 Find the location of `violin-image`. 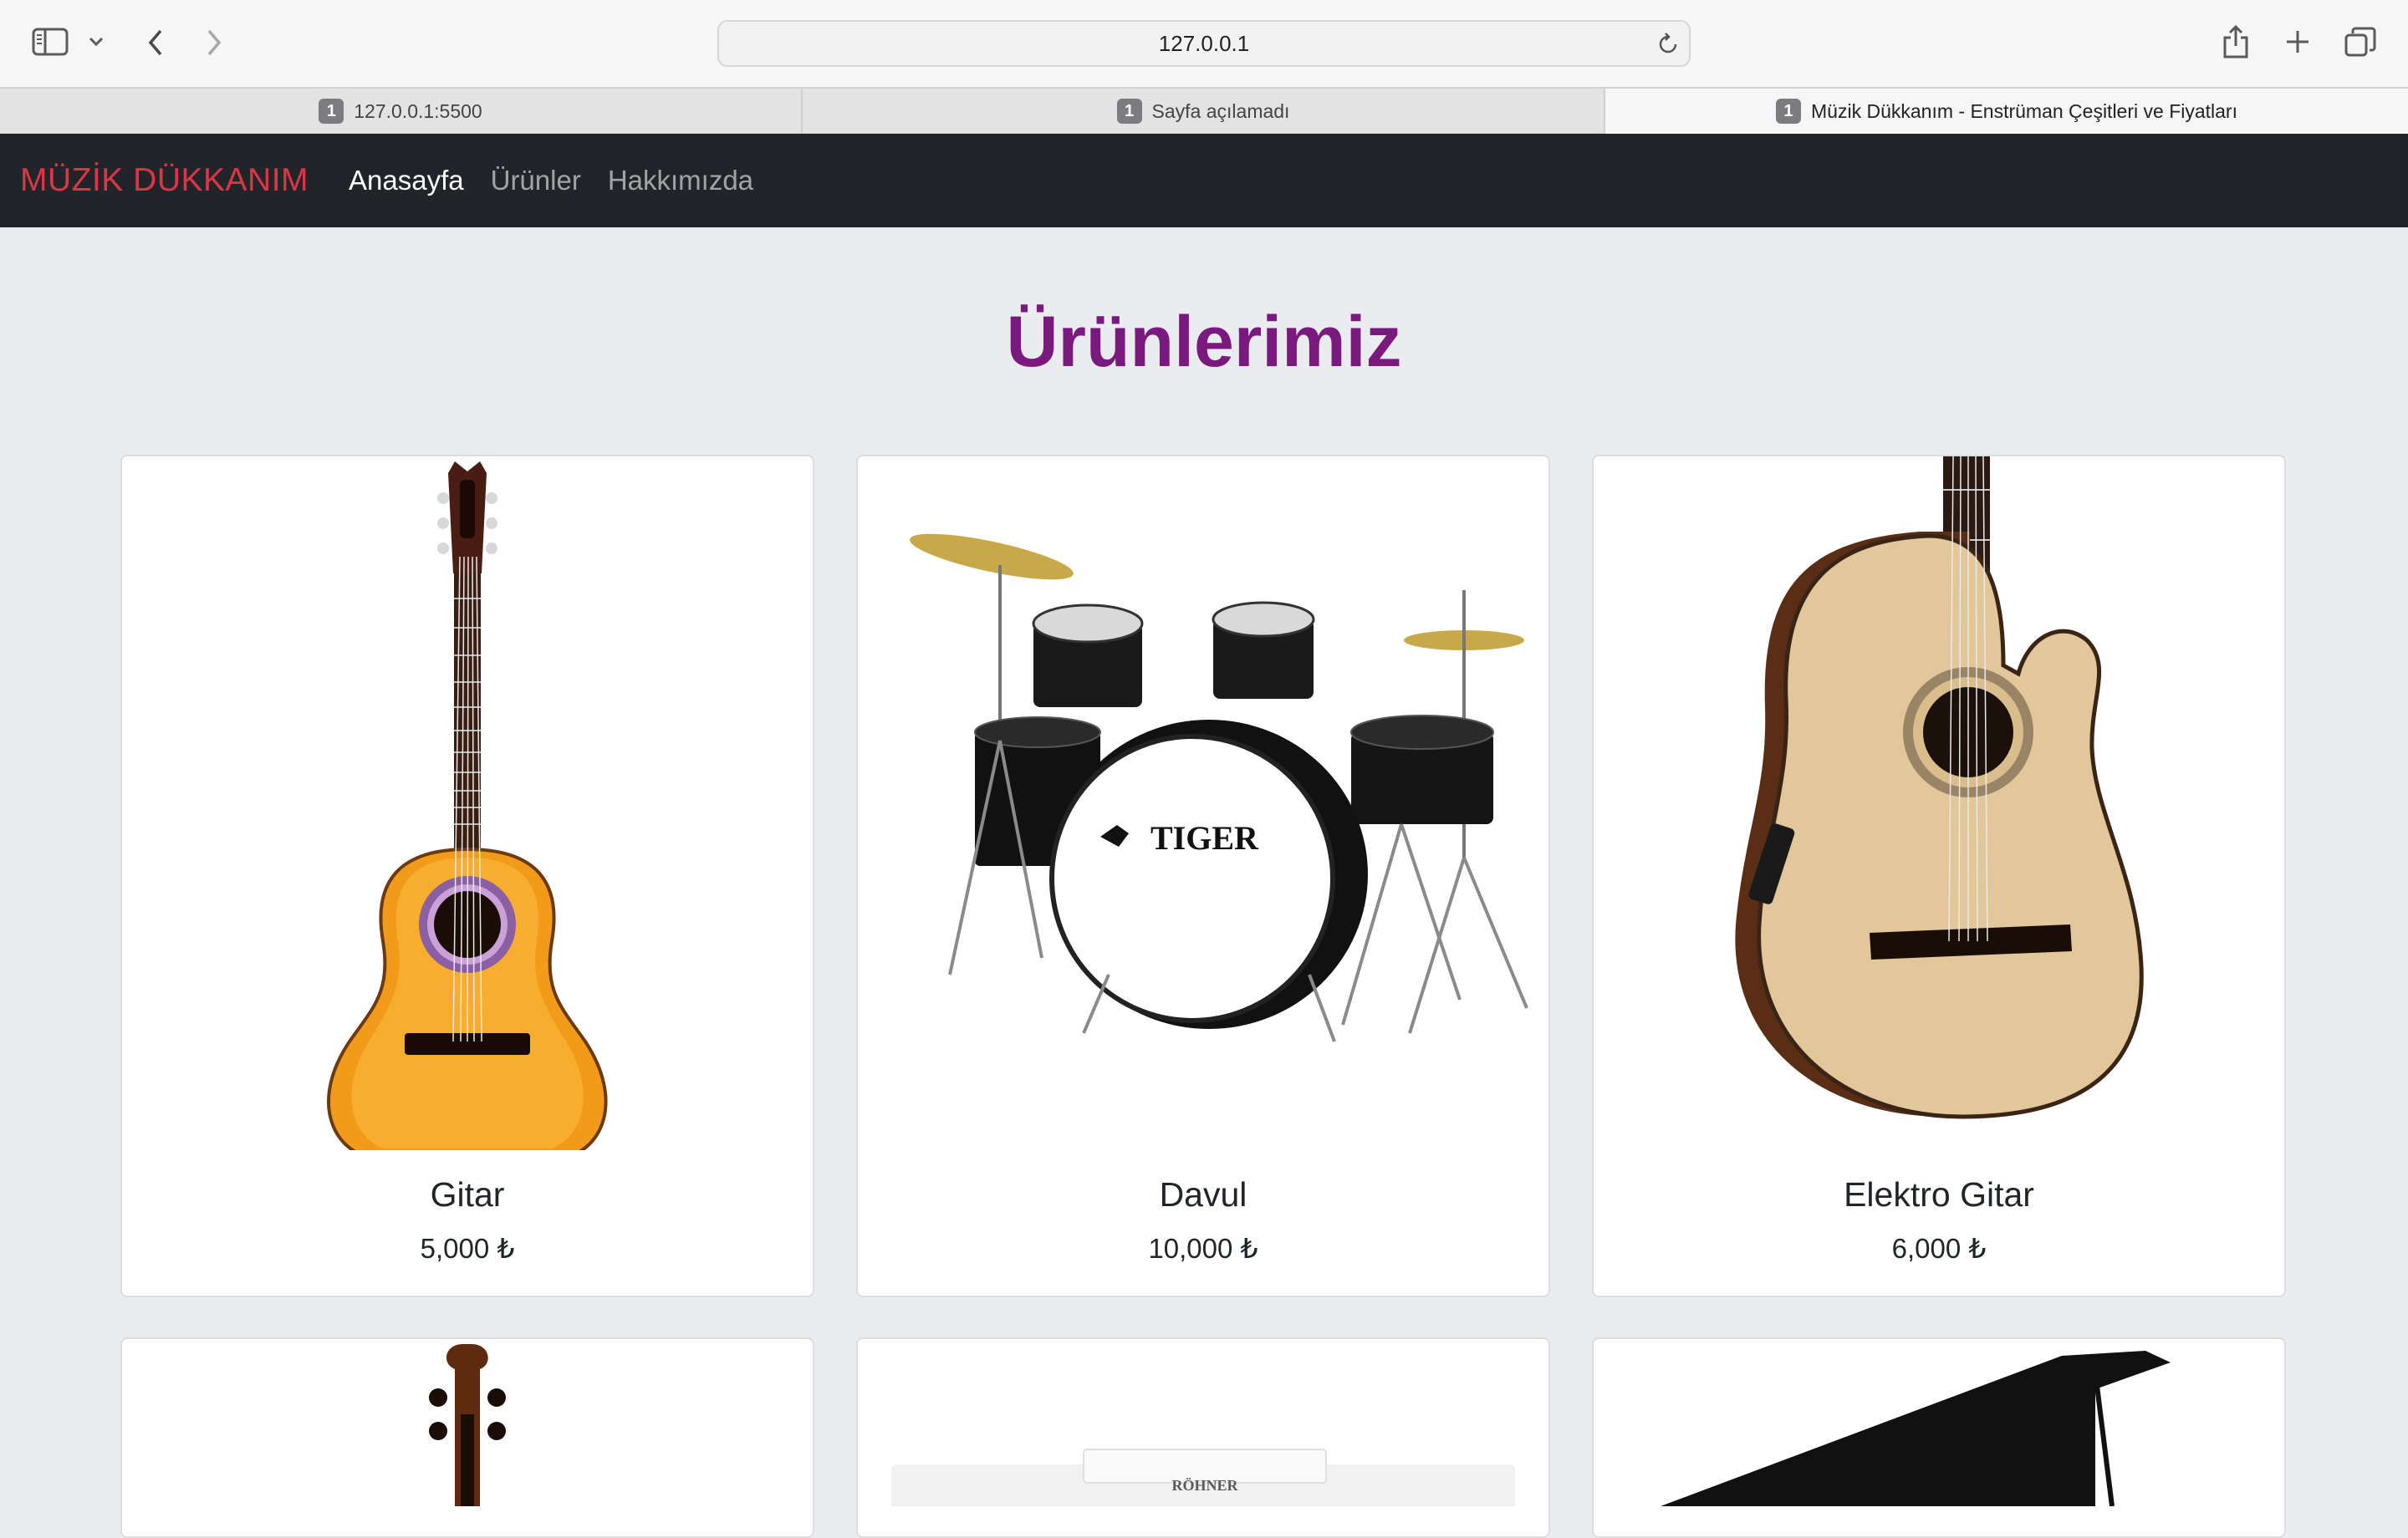

violin-image is located at coordinates (468, 1425).